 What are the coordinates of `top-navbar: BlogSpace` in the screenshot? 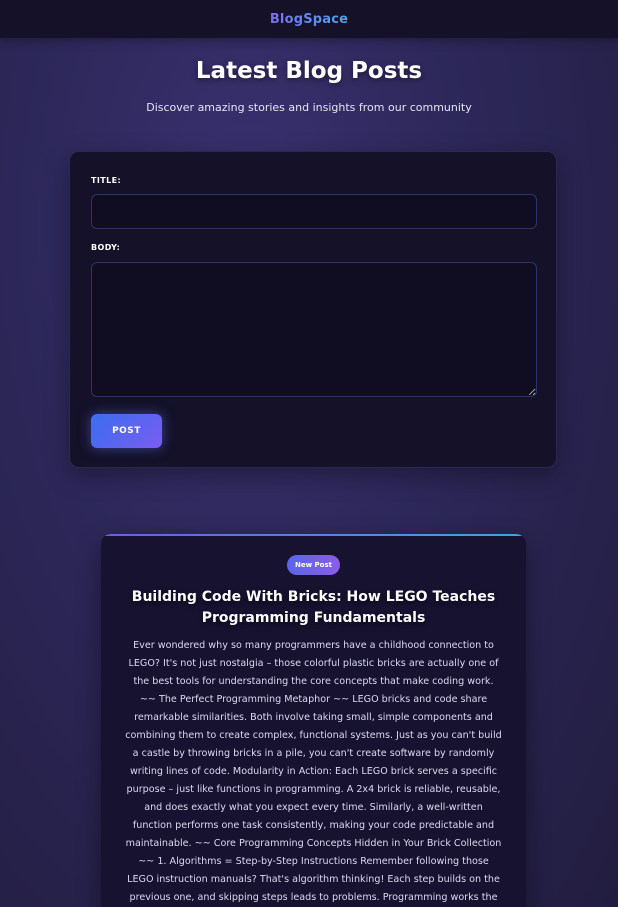 It's located at (309, 19).